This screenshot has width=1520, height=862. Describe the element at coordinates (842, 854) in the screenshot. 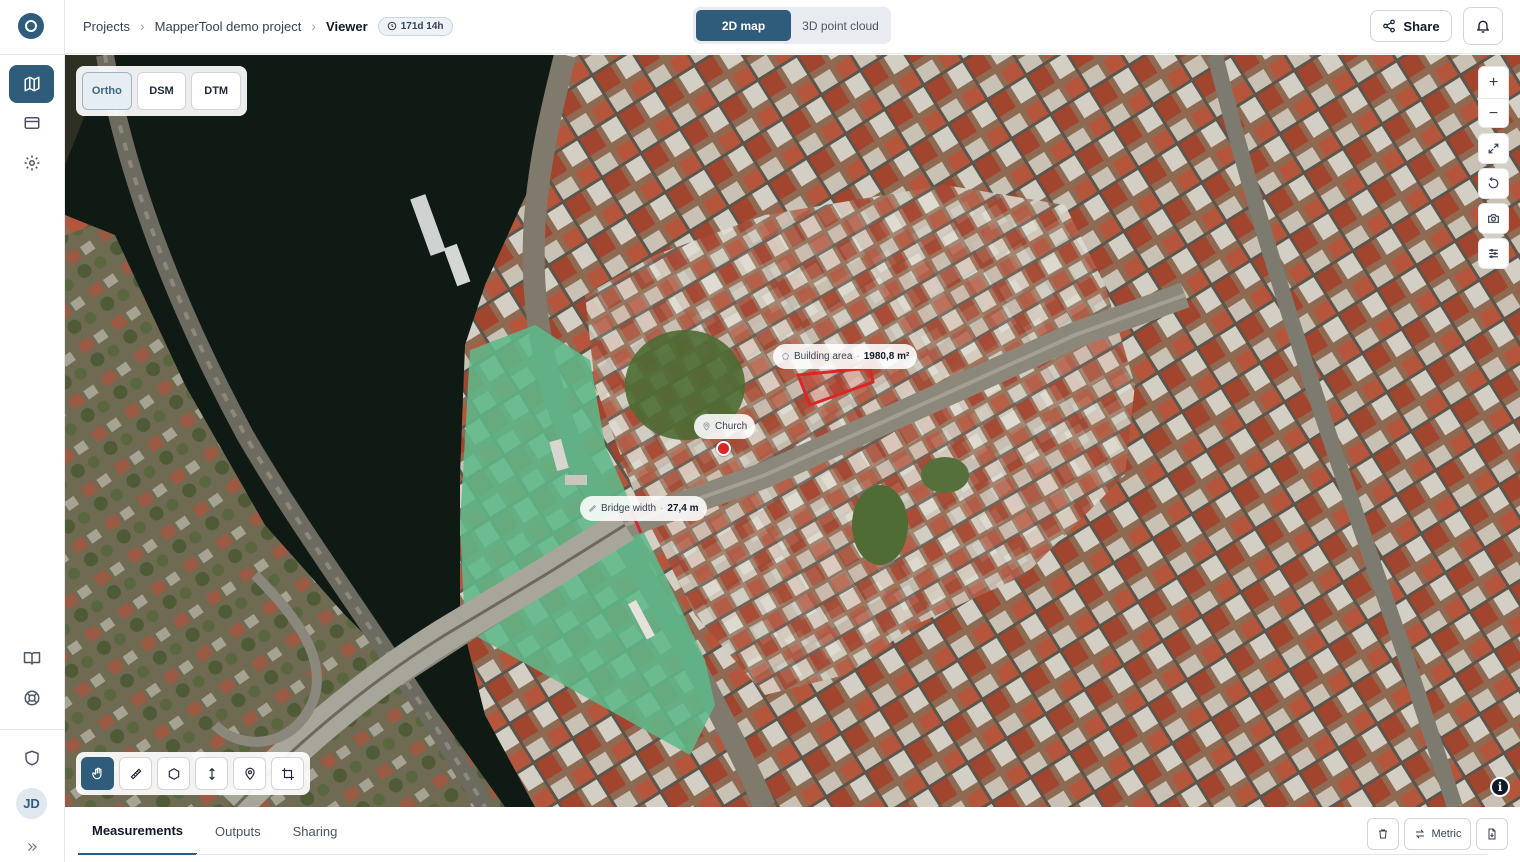

I see `tabs-divider` at that location.